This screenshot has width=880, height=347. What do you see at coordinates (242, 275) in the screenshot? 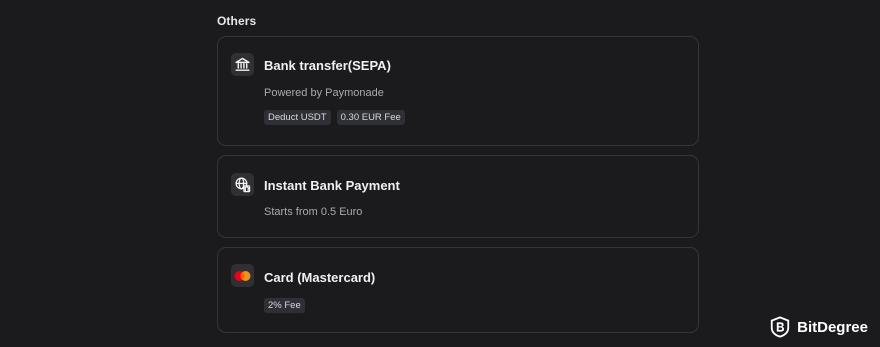
I see `mastercard-icon` at bounding box center [242, 275].